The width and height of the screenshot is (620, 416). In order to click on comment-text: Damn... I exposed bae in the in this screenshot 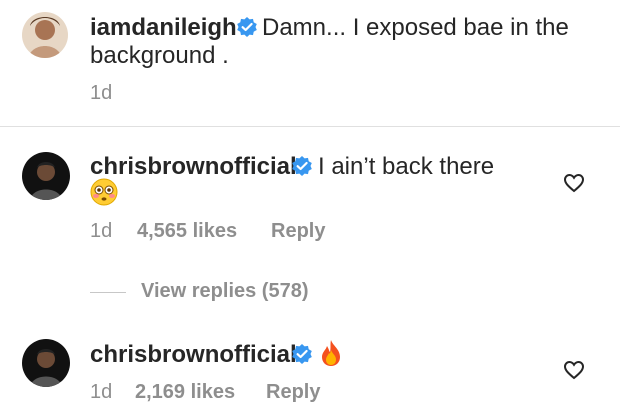, I will do `click(415, 27)`.